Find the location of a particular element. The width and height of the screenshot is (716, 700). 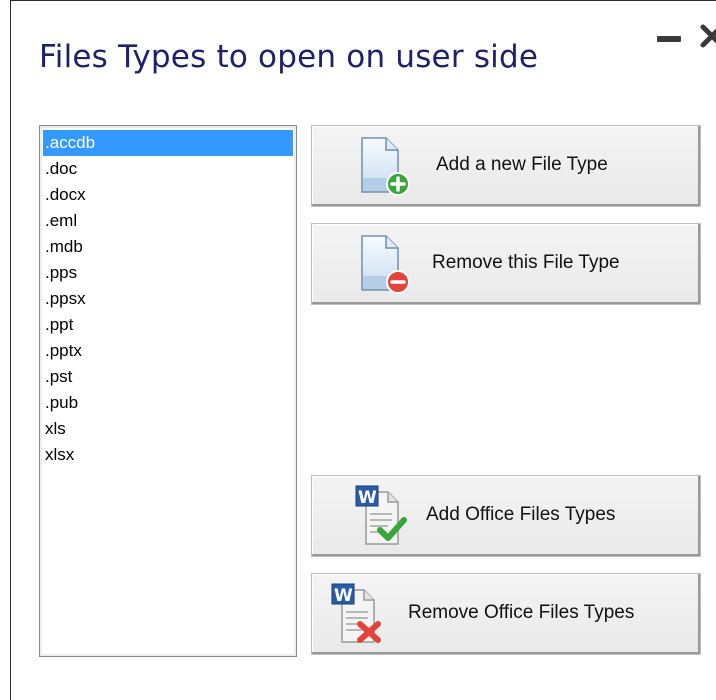

remove-office-file-types-button: W Remove Office Files Types is located at coordinates (506, 614).